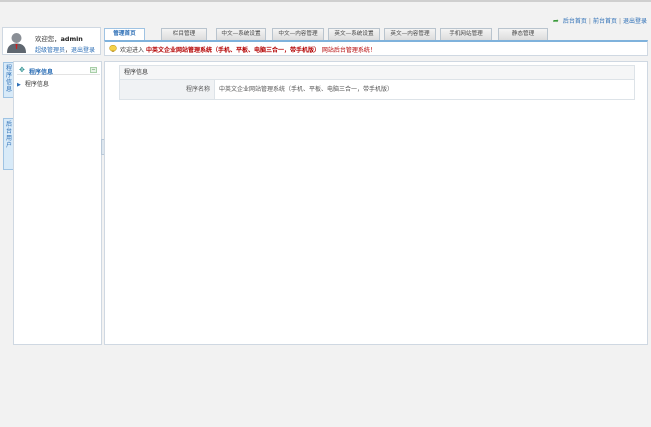 The image size is (651, 427). Describe the element at coordinates (113, 48) in the screenshot. I see `lightbulb-icon` at that location.